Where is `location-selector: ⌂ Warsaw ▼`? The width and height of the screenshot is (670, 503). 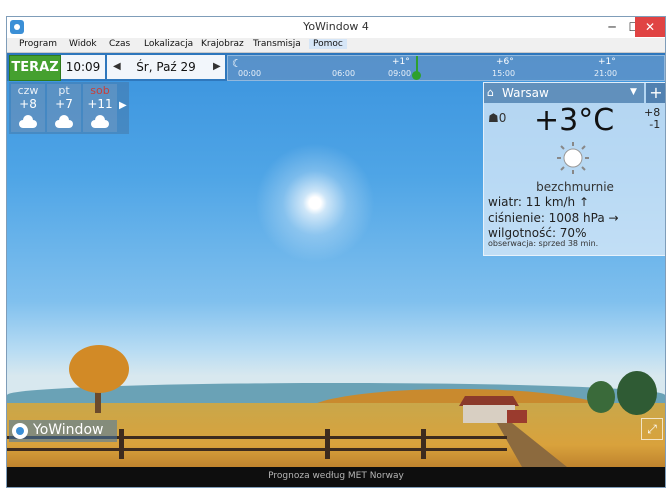 location-selector: ⌂ Warsaw ▼ is located at coordinates (564, 93).